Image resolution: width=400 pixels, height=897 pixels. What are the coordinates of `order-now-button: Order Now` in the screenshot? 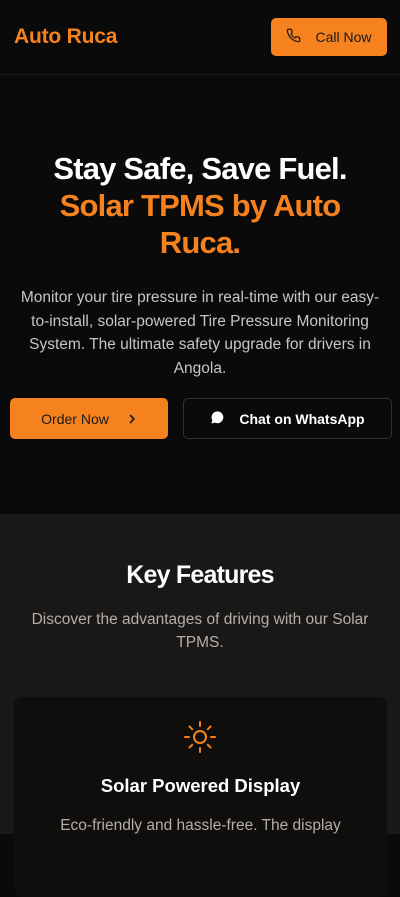 It's located at (89, 418).